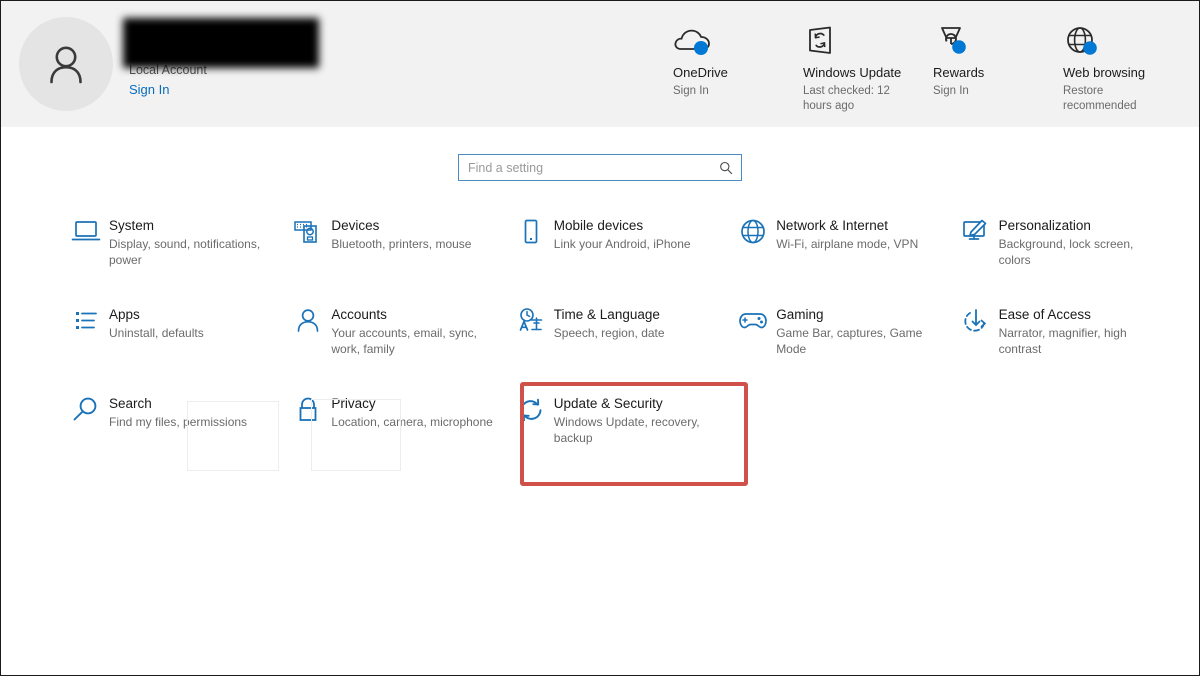 The height and width of the screenshot is (676, 1200). I want to click on globe-icon, so click(753, 231).